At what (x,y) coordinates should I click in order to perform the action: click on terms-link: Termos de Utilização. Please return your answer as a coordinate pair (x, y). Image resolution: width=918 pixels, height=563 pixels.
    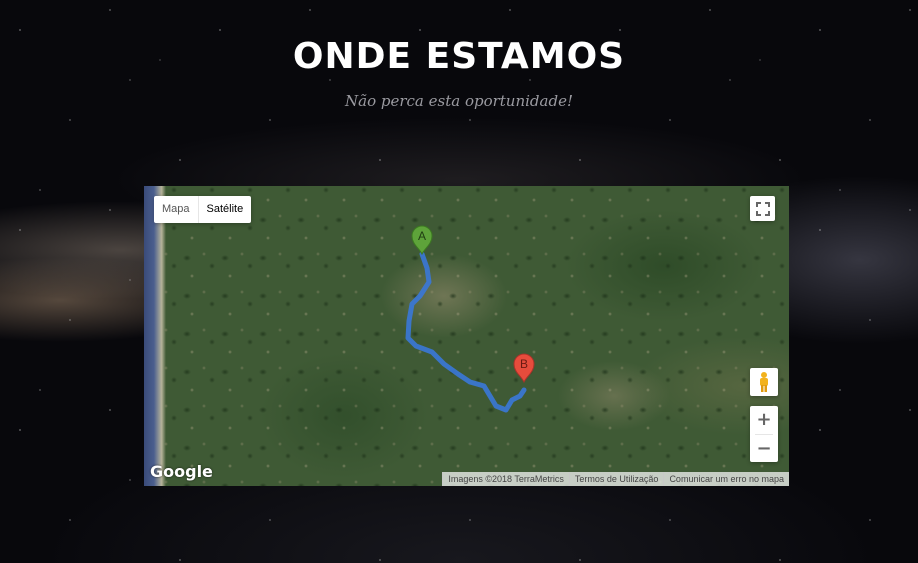
    Looking at the image, I should click on (616, 479).